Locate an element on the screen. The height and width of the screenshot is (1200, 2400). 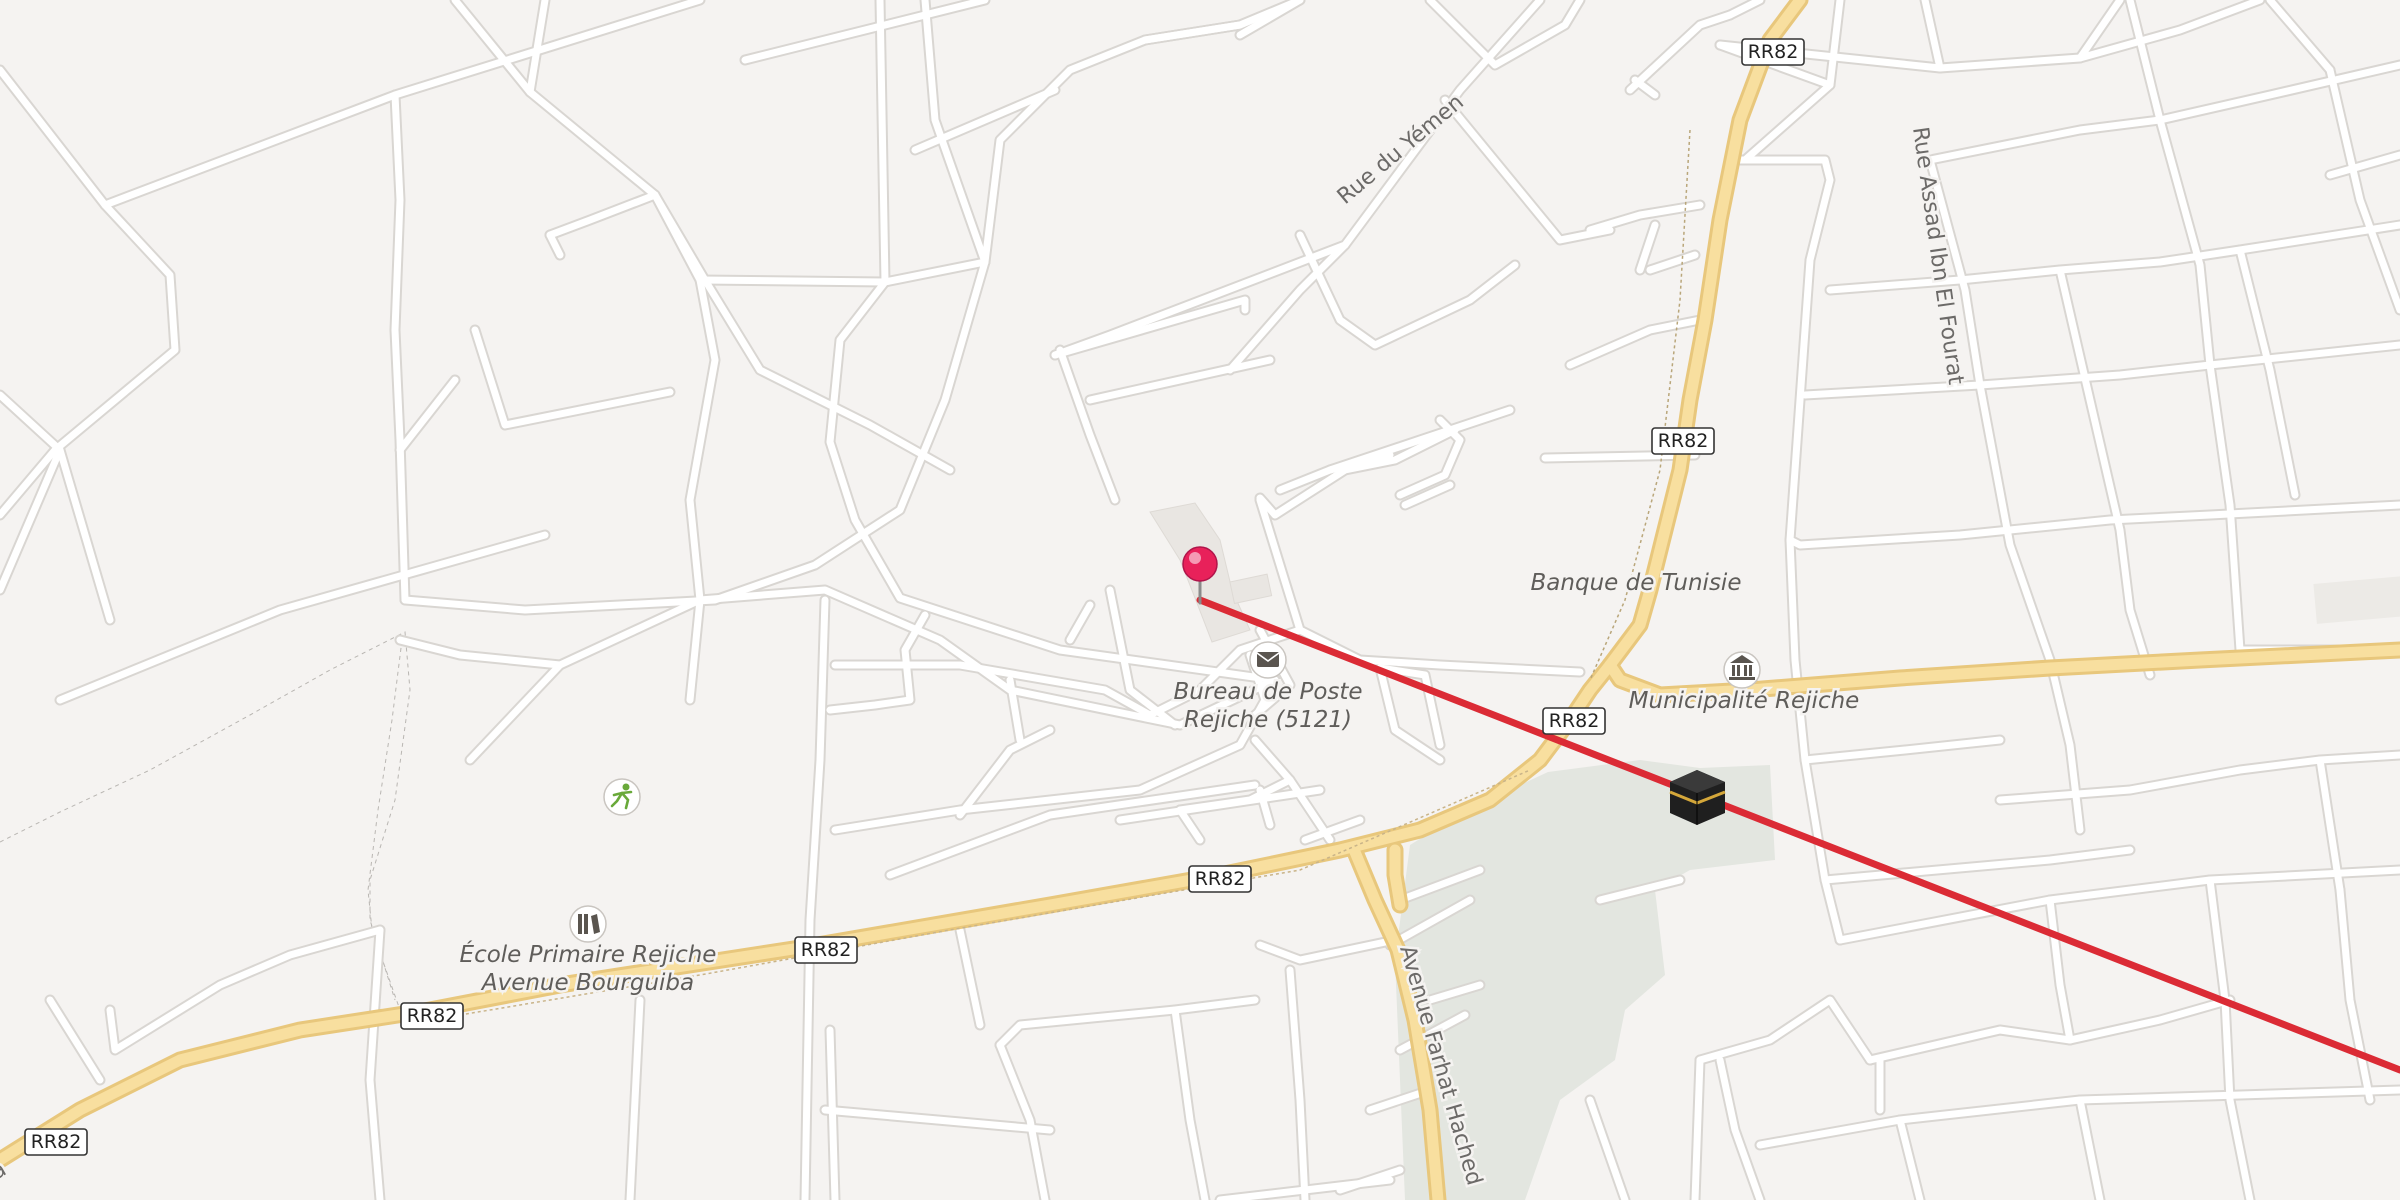
poi-label-municipalite: Municipalité Rejiche is located at coordinates (1744, 701).